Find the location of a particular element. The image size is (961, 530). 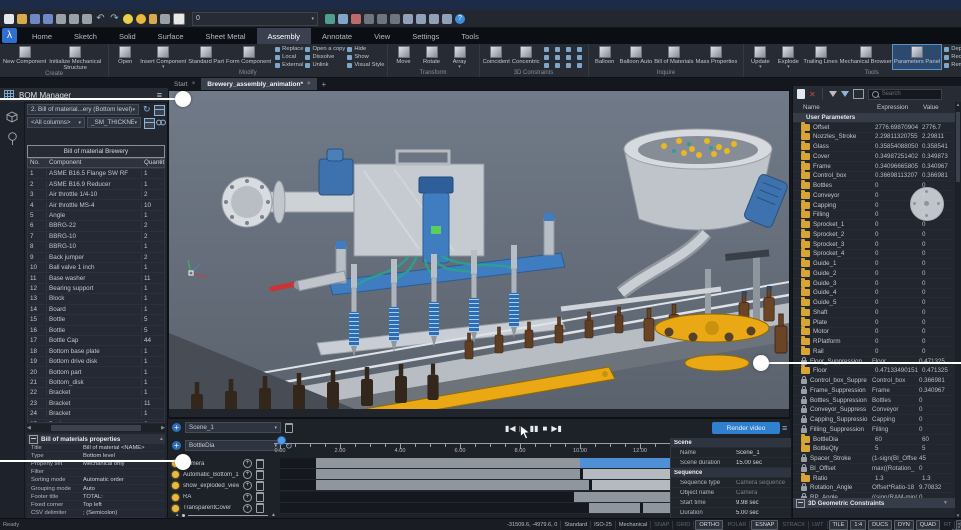

status-toggle: GRID is located at coordinates (684, 525).